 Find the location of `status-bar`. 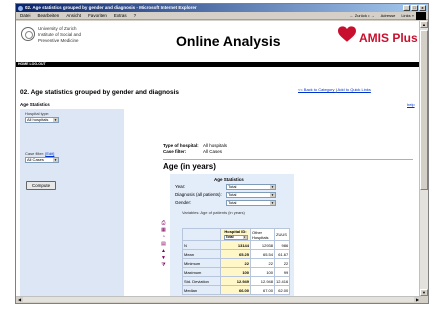

status-bar is located at coordinates (222, 302).